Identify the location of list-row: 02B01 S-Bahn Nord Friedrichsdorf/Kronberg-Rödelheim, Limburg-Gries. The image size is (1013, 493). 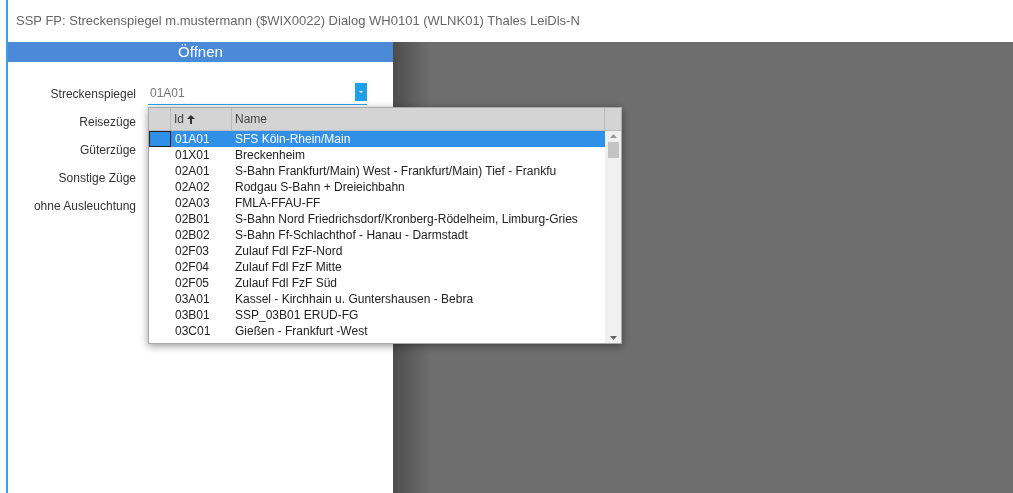
(377, 219).